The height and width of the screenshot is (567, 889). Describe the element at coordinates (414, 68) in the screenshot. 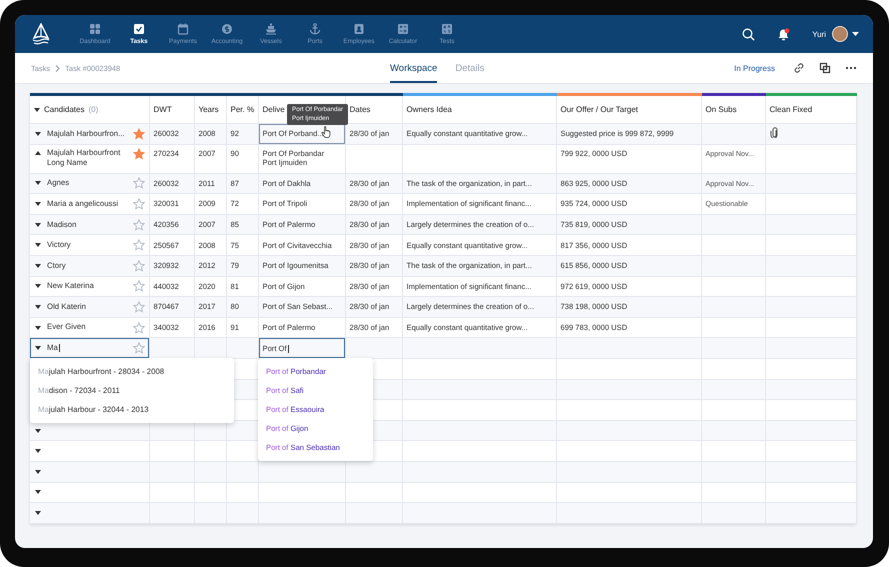

I see `tab: Workspace` at that location.